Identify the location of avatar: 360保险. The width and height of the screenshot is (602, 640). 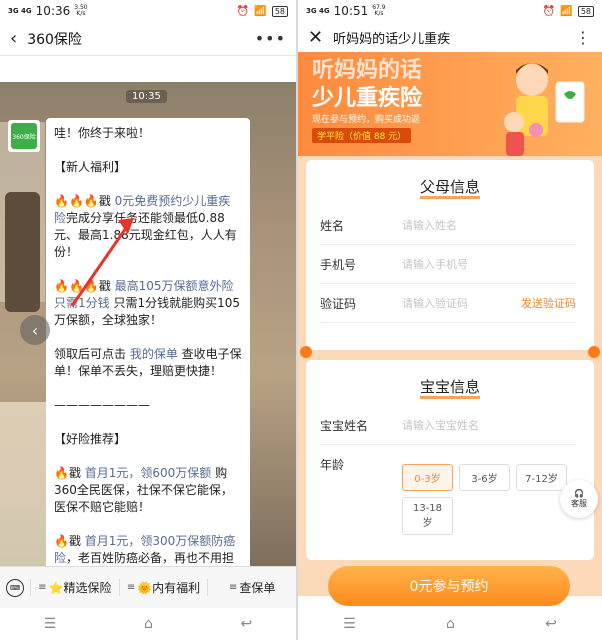
(24, 136).